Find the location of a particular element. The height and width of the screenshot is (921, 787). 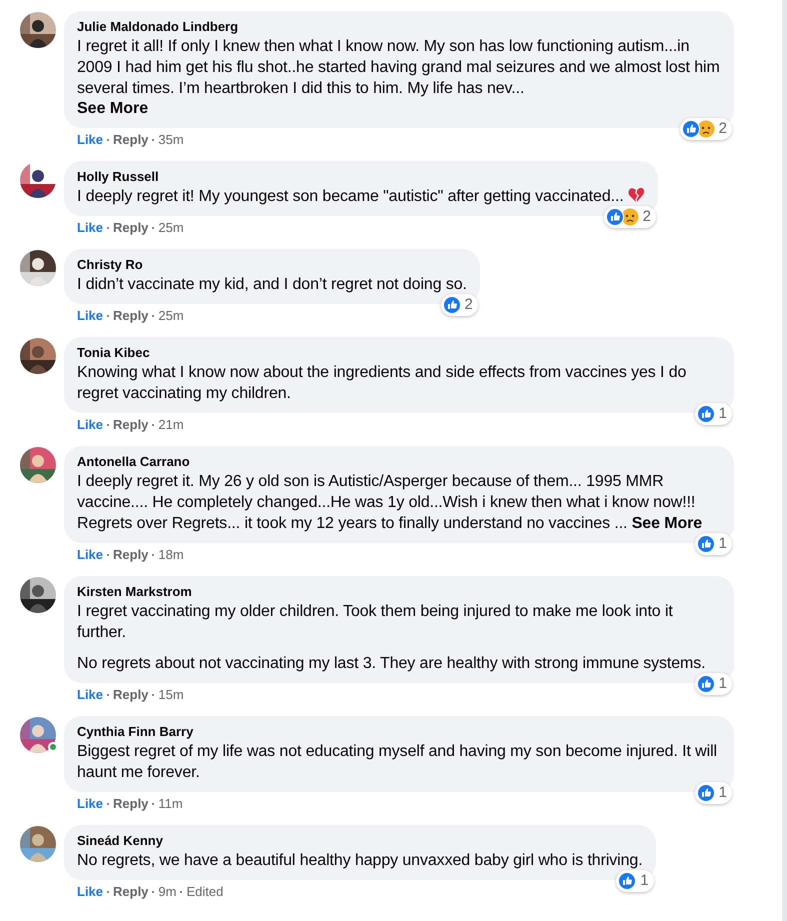

scrollbar is located at coordinates (784, 460).